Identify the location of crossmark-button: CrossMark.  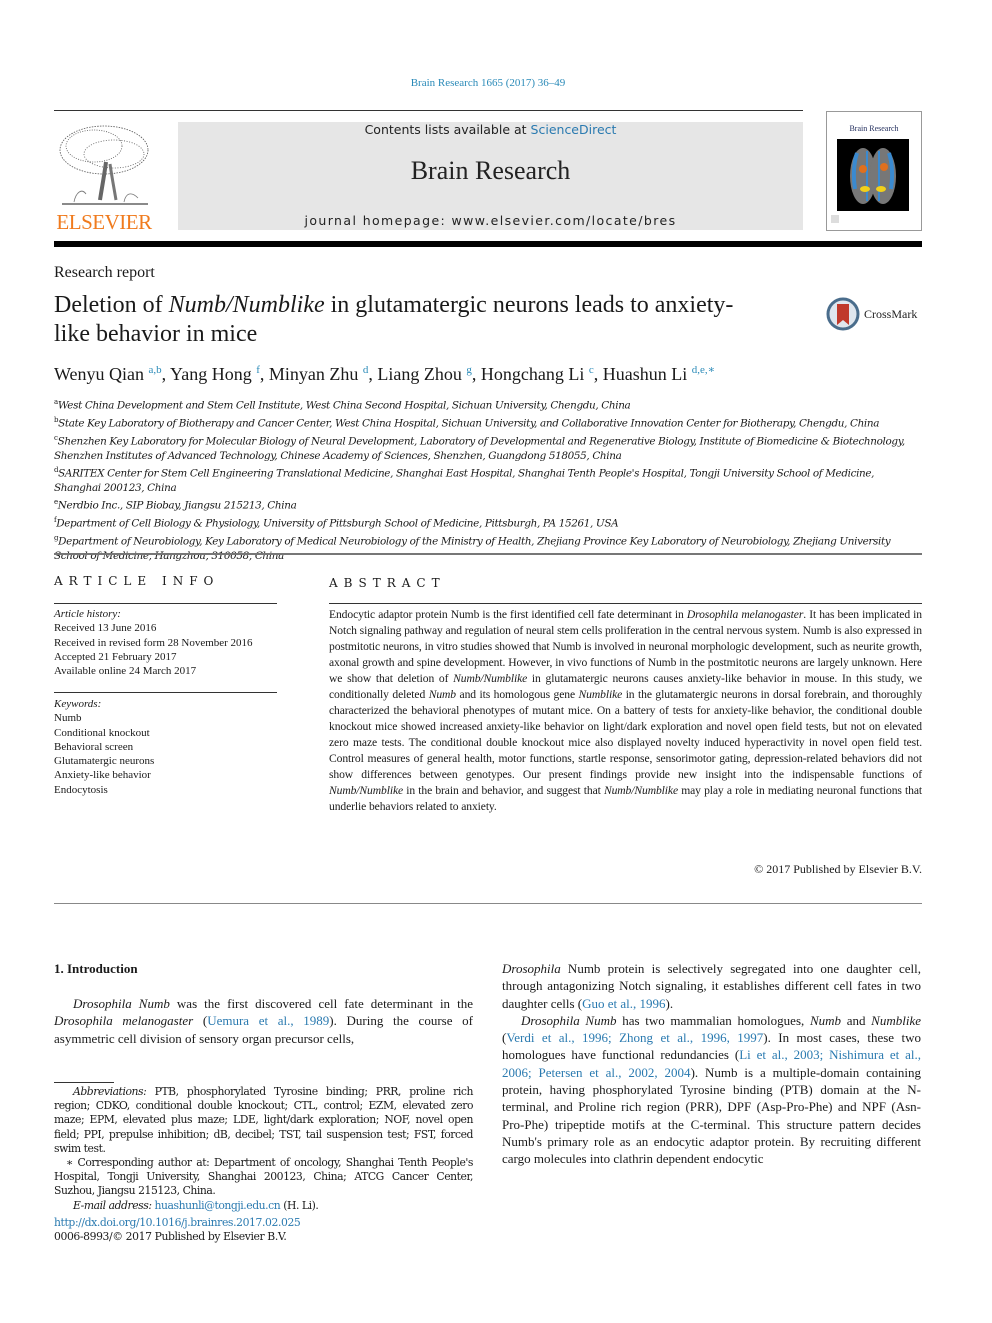
(886, 315).